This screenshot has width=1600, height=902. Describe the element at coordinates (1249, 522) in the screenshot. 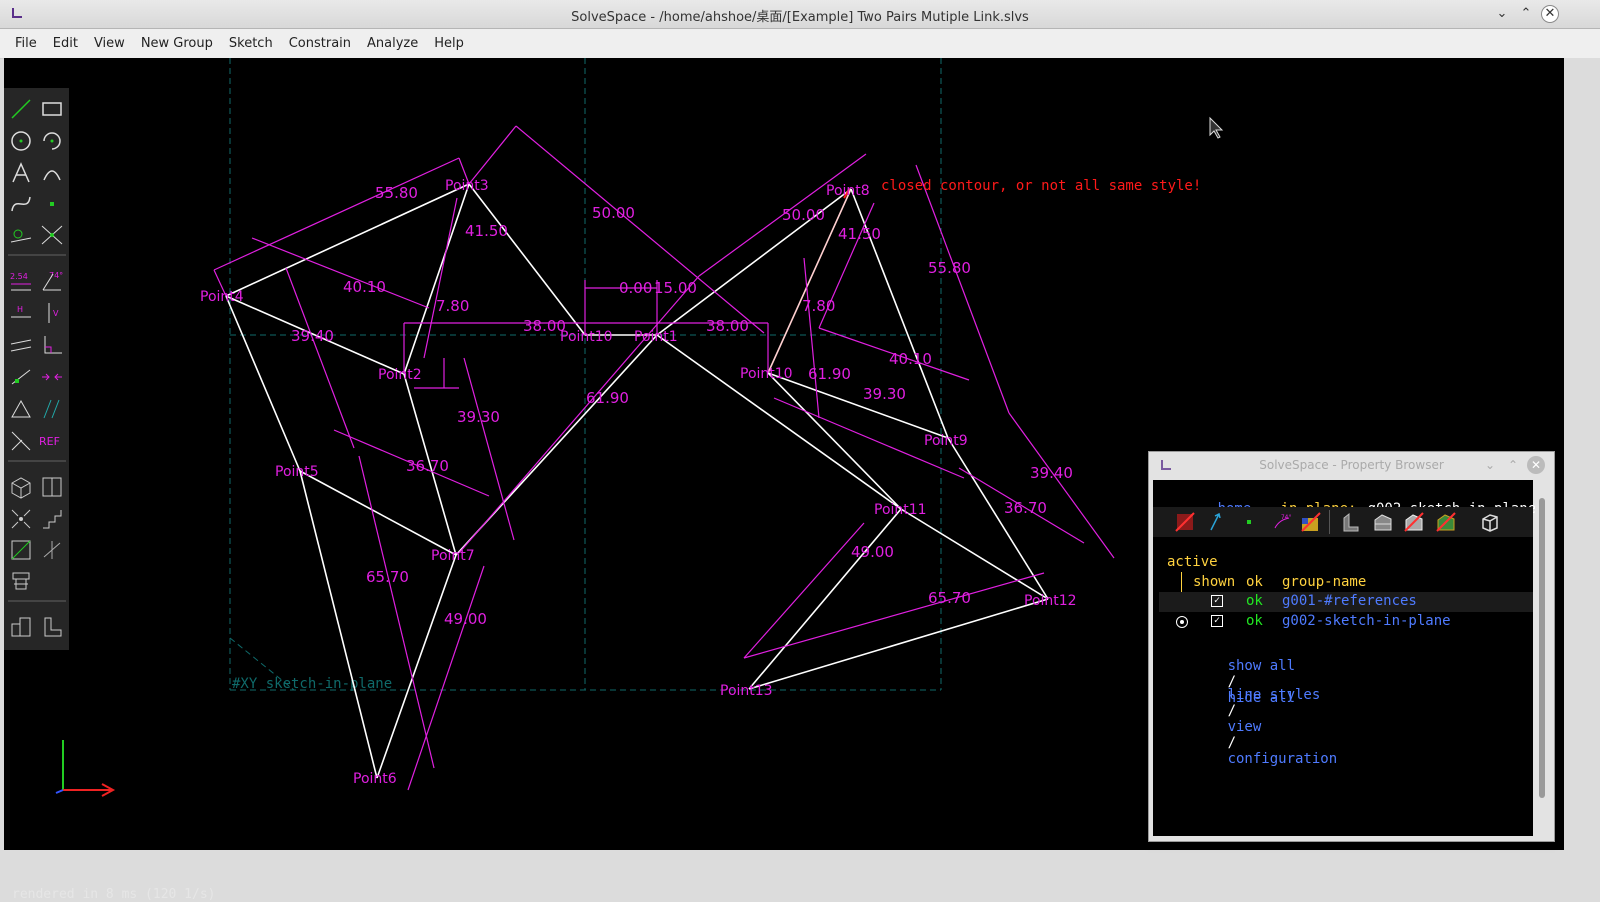

I see `show-workplanes-icon` at that location.